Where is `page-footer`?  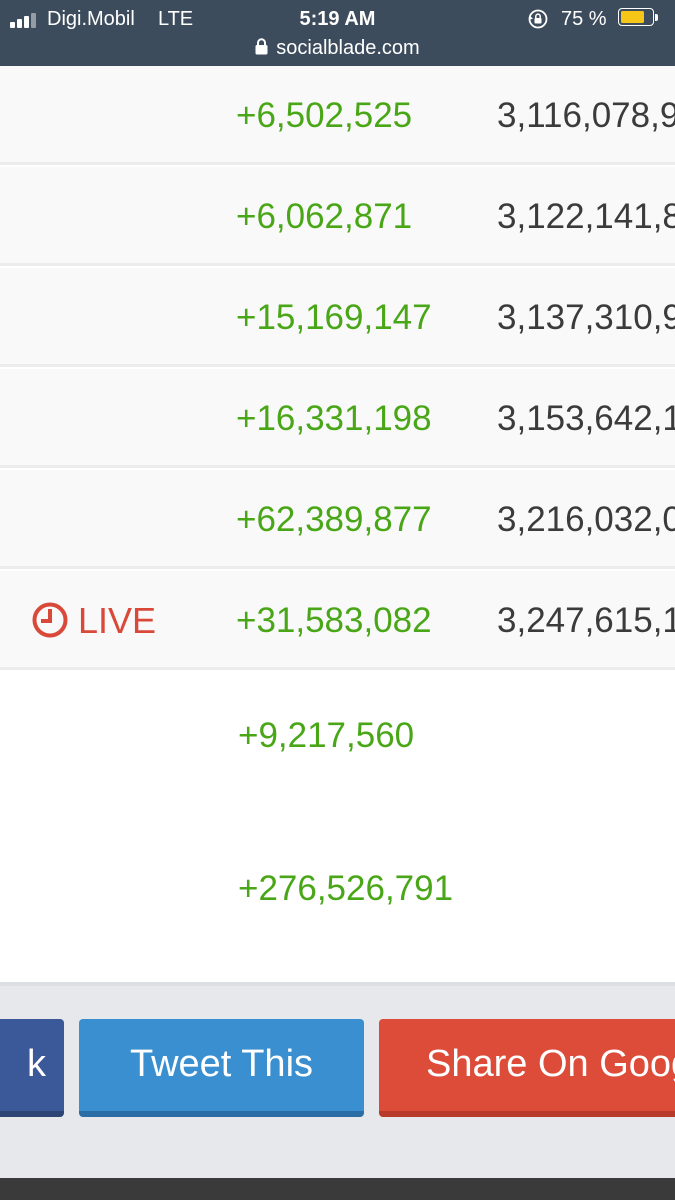
page-footer is located at coordinates (337, 1189).